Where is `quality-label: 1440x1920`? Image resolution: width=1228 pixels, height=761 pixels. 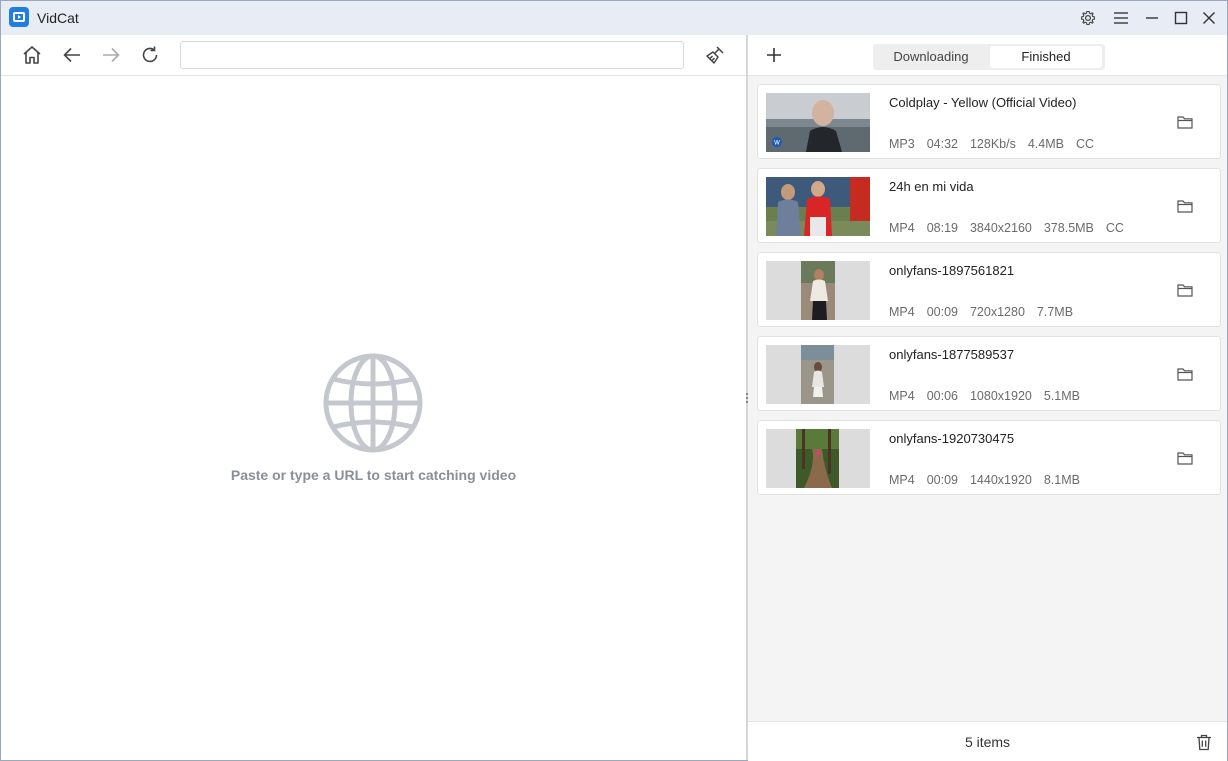 quality-label: 1440x1920 is located at coordinates (1000, 480).